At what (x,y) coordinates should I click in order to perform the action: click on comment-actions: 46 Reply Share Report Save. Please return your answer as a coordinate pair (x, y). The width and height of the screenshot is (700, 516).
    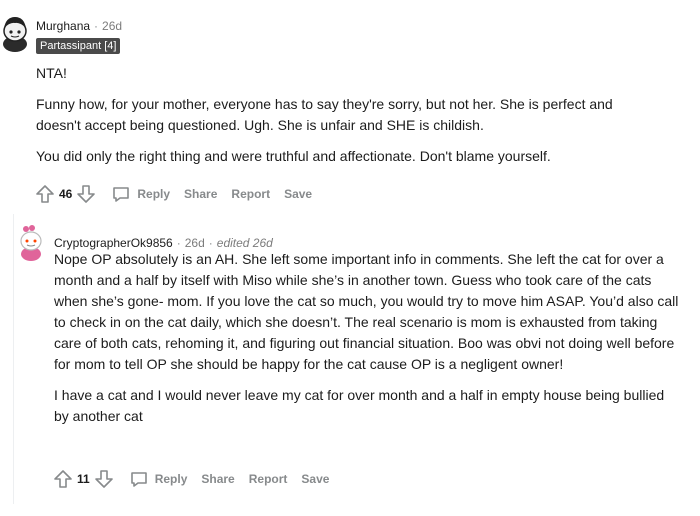
    Looking at the image, I should click on (173, 194).